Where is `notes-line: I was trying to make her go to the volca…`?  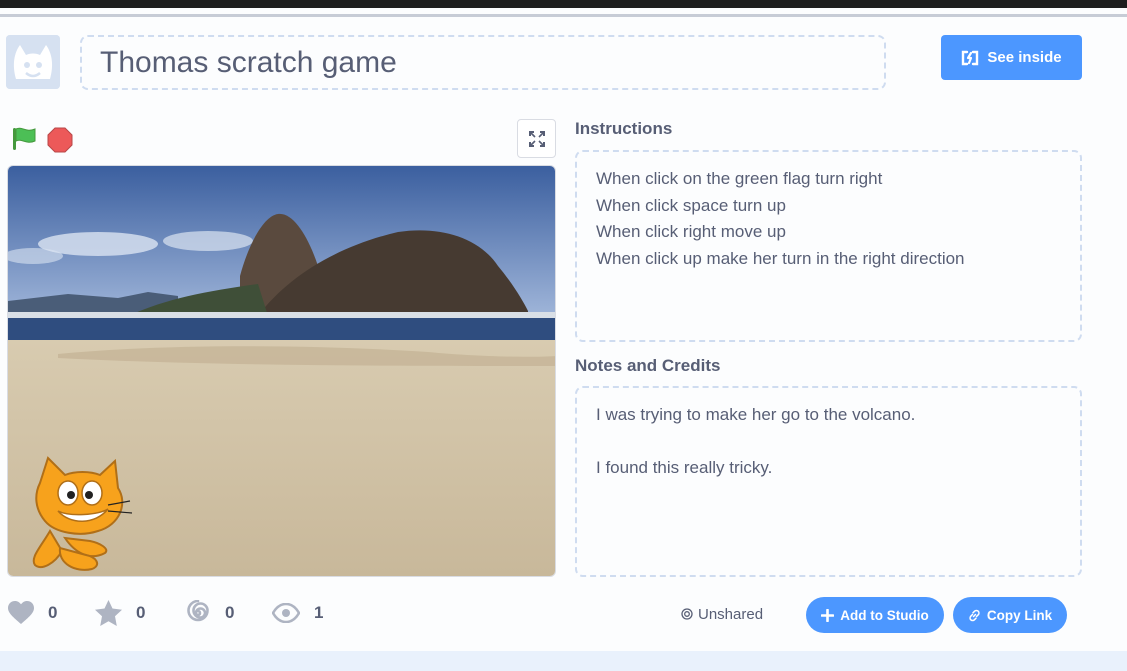 notes-line: I was trying to make her go to the volca… is located at coordinates (756, 414).